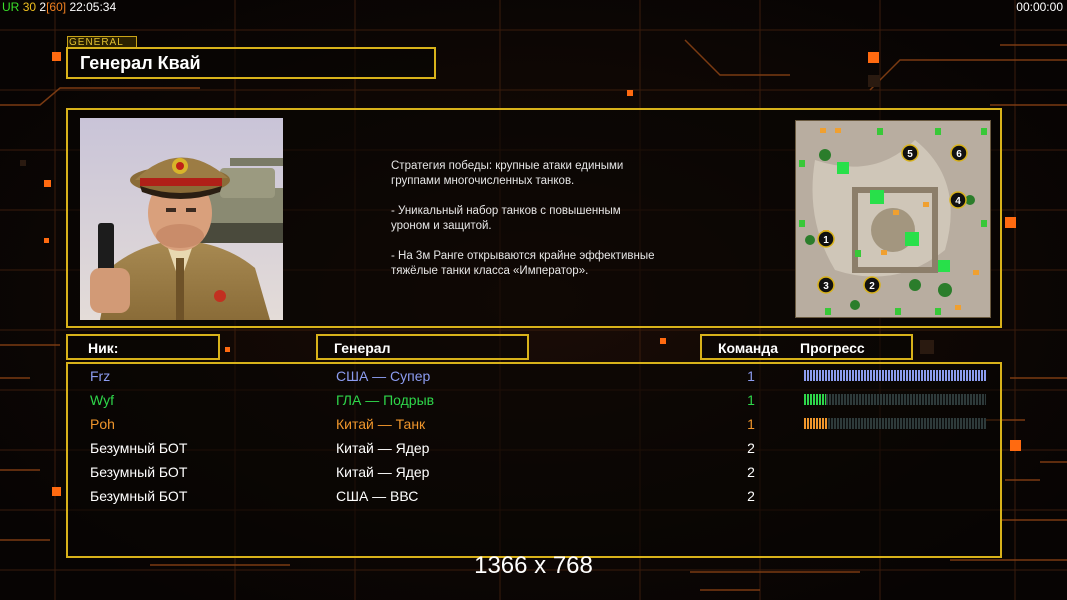 The height and width of the screenshot is (600, 1067). What do you see at coordinates (385, 400) in the screenshot?
I see `player-general: ГЛА — Подрыв` at bounding box center [385, 400].